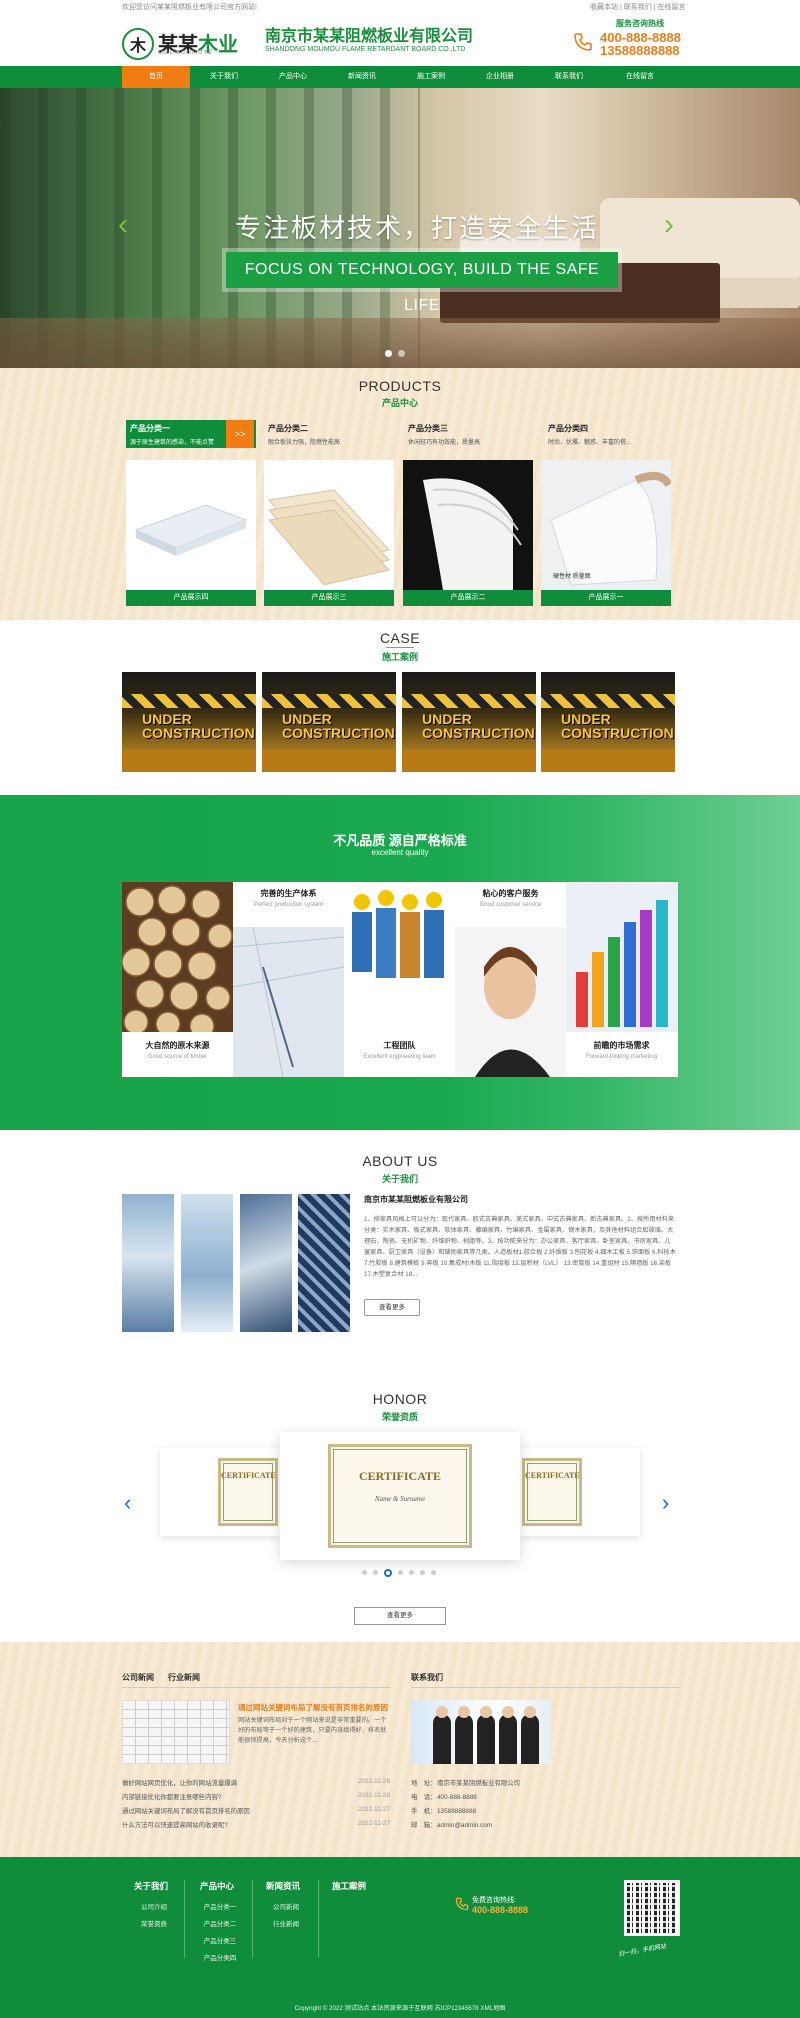 This screenshot has height=2018, width=800. I want to click on tab-industry-news: 行业新闻, so click(184, 1677).